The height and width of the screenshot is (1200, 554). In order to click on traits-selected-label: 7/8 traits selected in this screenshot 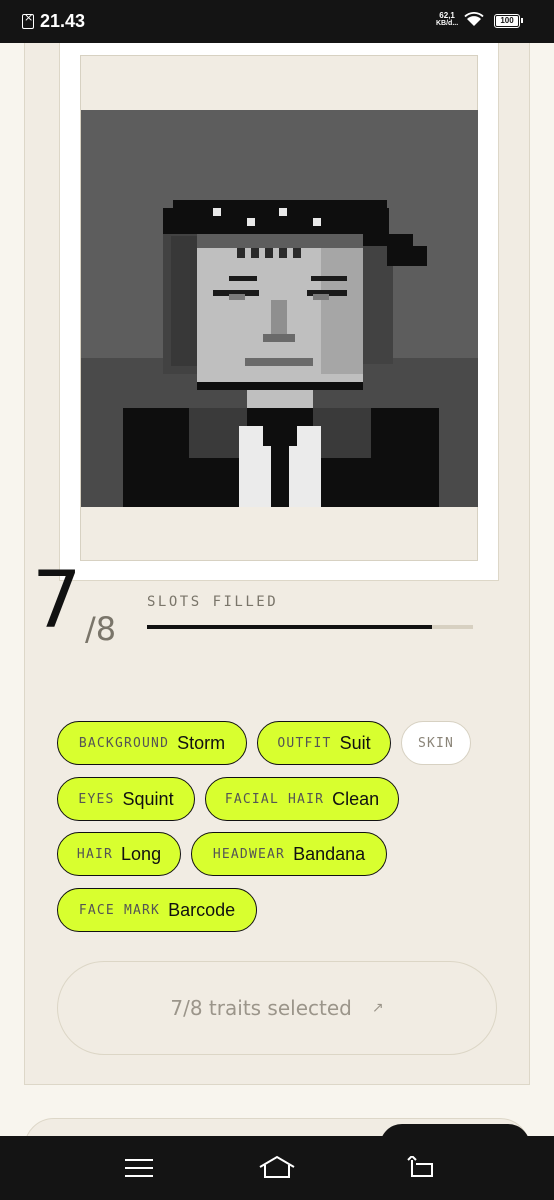, I will do `click(261, 1008)`.